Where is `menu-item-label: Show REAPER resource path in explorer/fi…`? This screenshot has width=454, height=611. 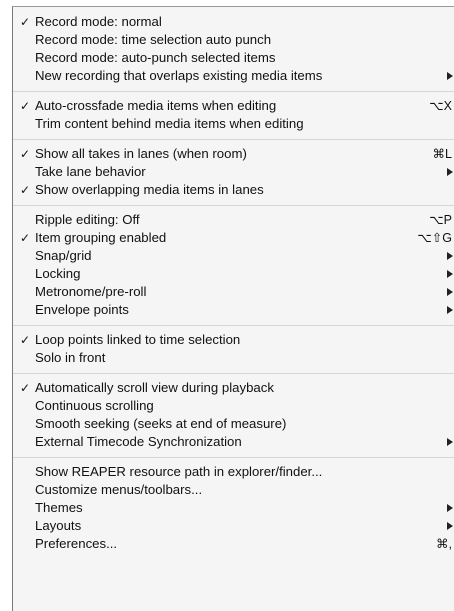
menu-item-label: Show REAPER resource path in explorer/fi… is located at coordinates (179, 471).